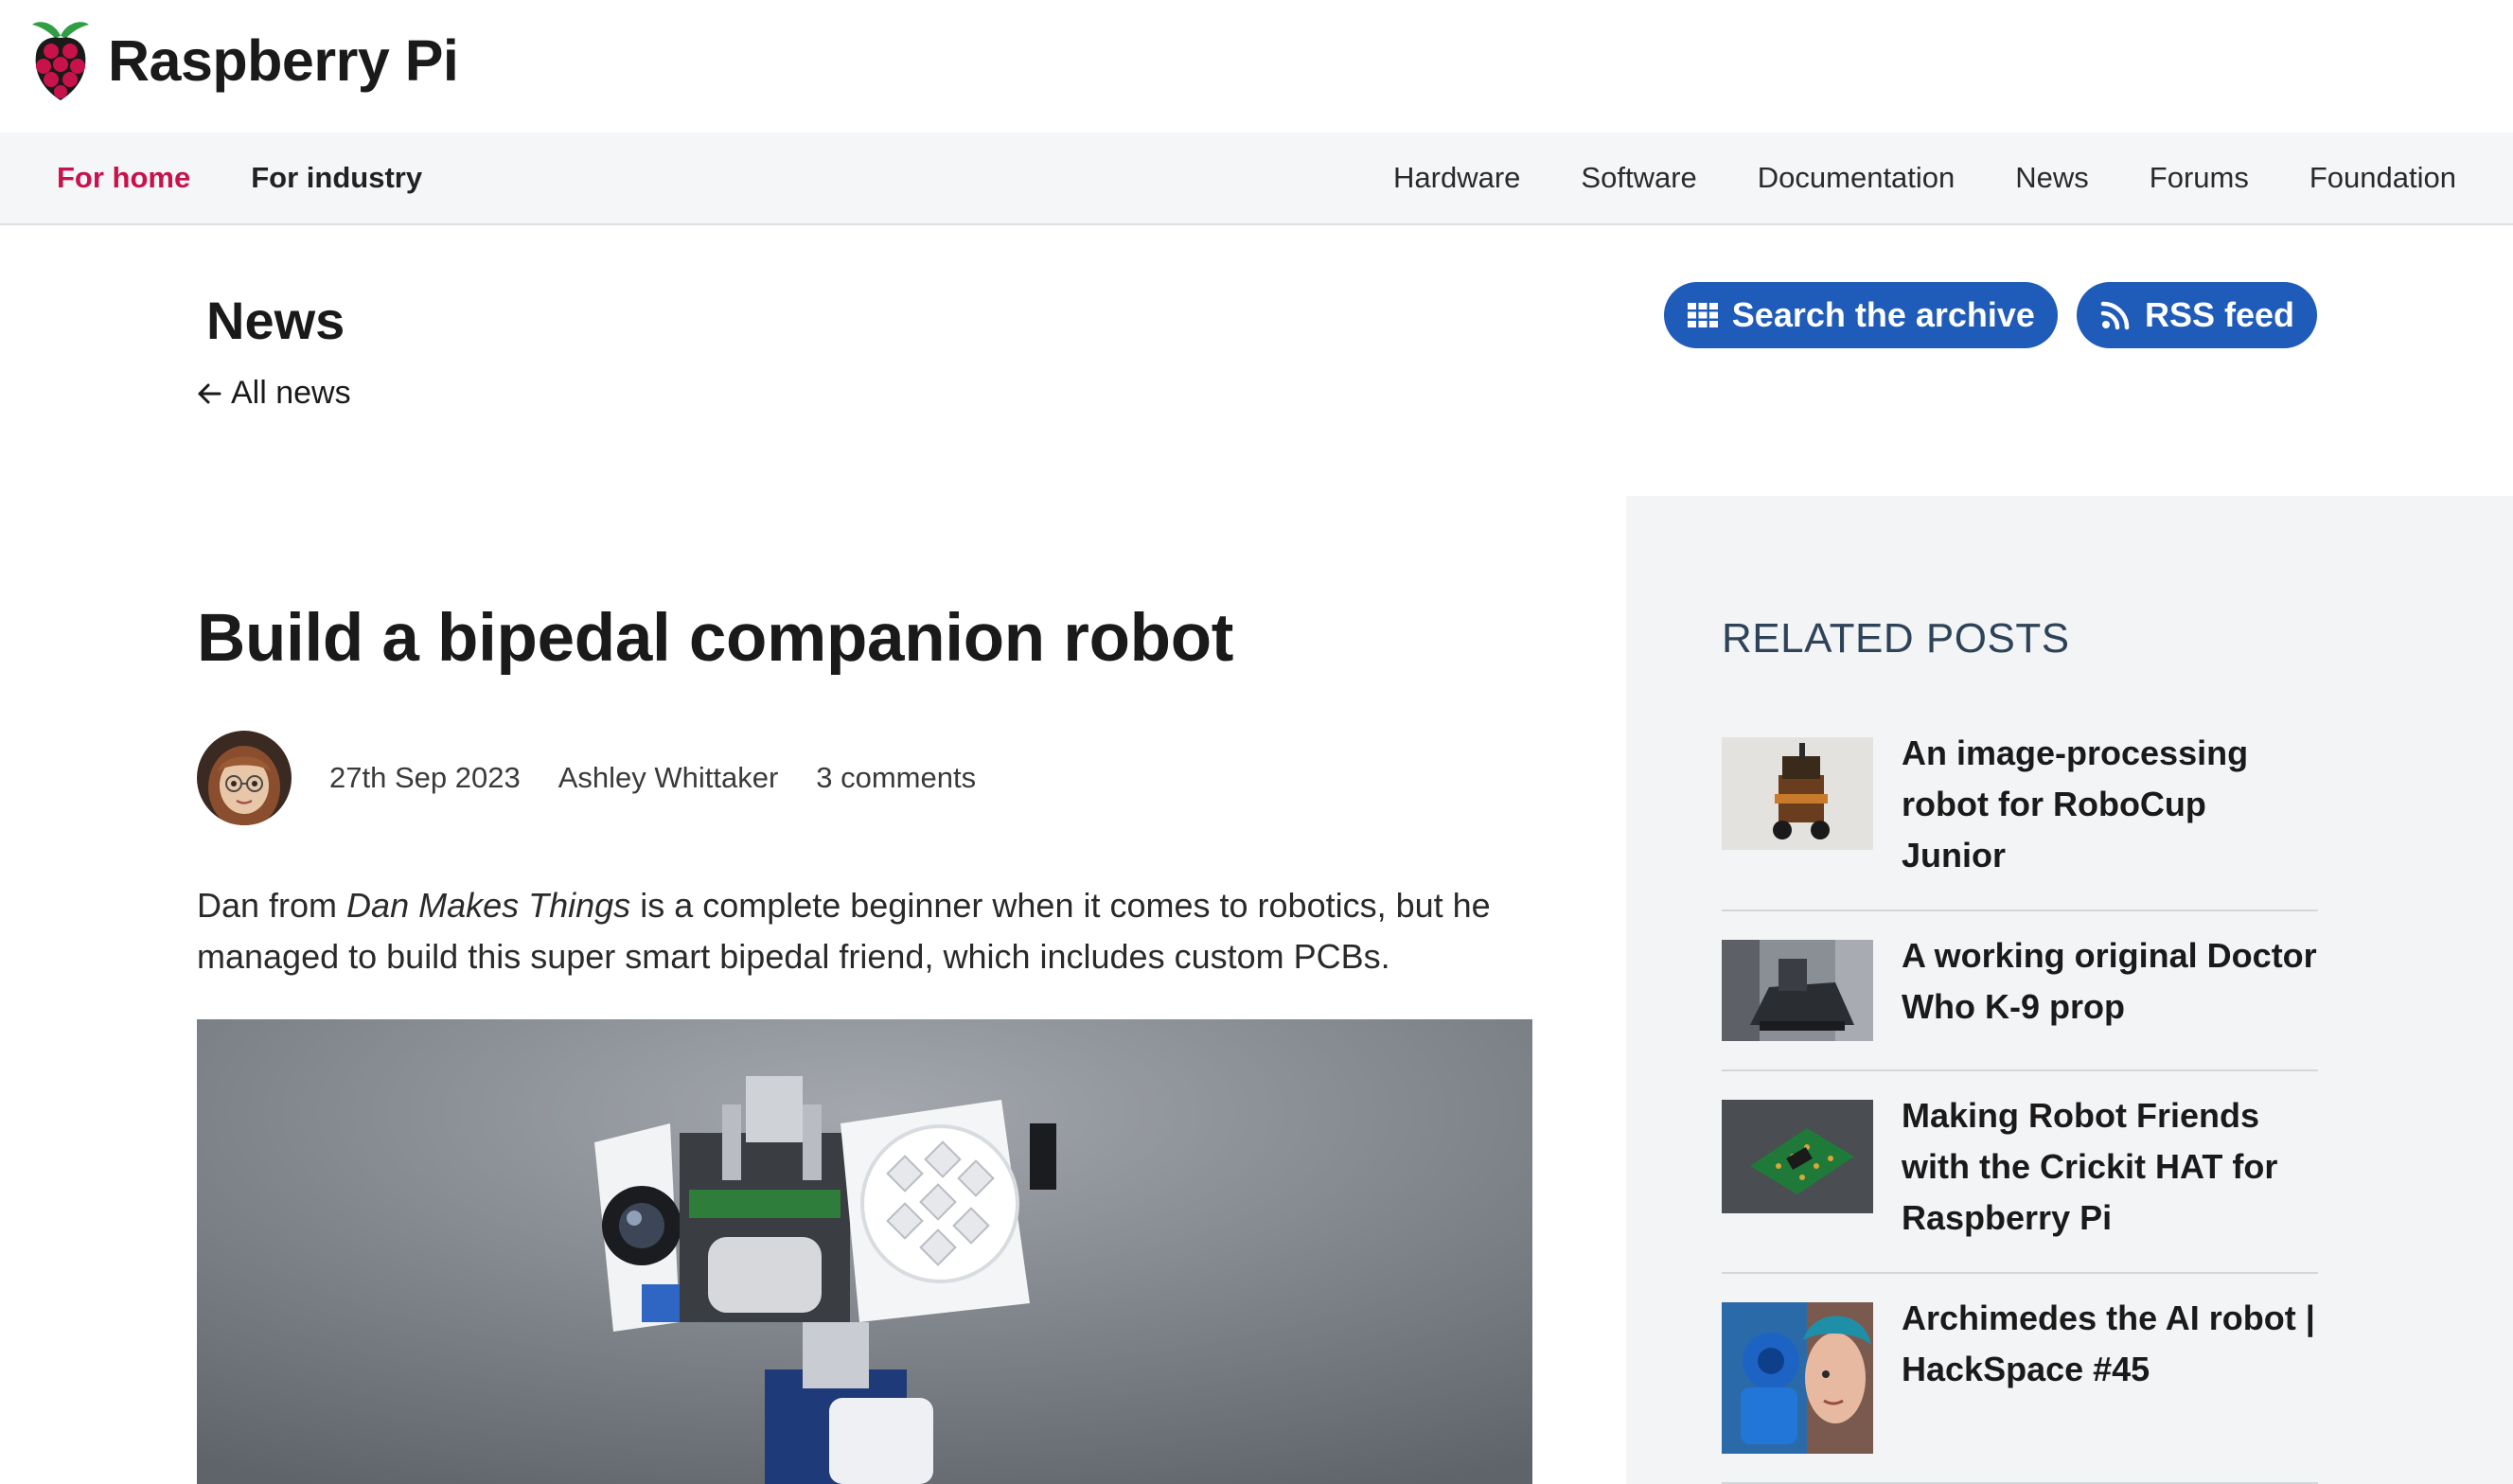 The width and height of the screenshot is (2513, 1484). I want to click on author-link: Ashley Whittaker, so click(668, 778).